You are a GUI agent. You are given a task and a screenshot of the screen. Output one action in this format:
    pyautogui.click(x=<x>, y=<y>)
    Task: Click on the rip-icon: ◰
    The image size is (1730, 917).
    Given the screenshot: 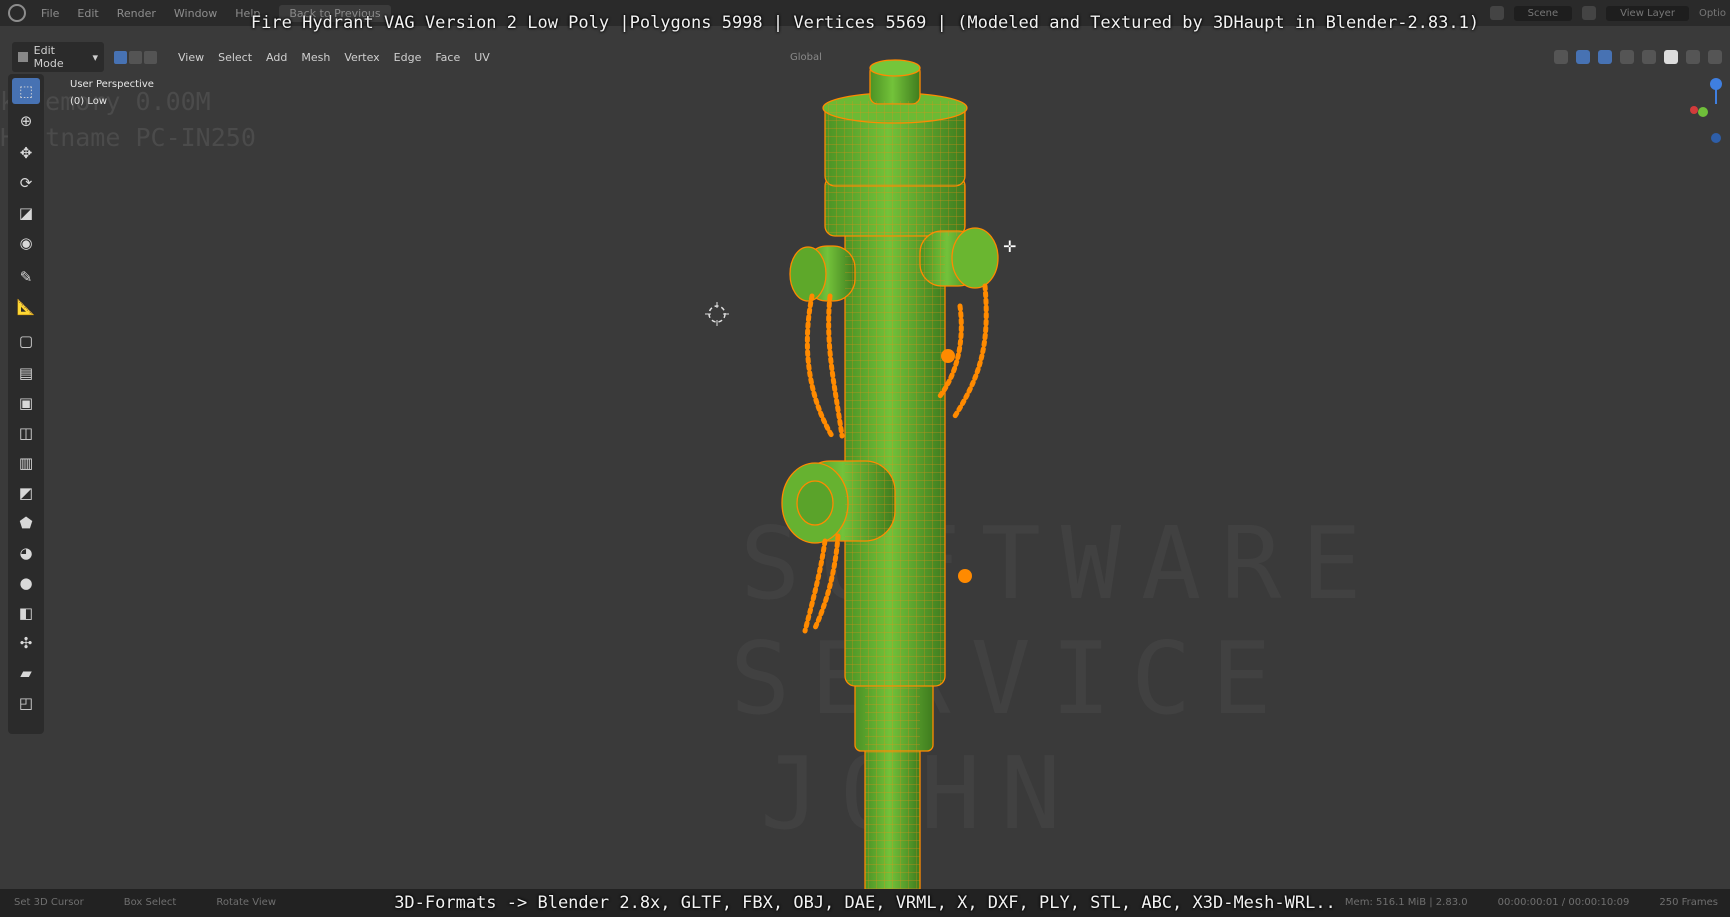 What is the action you would take?
    pyautogui.click(x=26, y=702)
    